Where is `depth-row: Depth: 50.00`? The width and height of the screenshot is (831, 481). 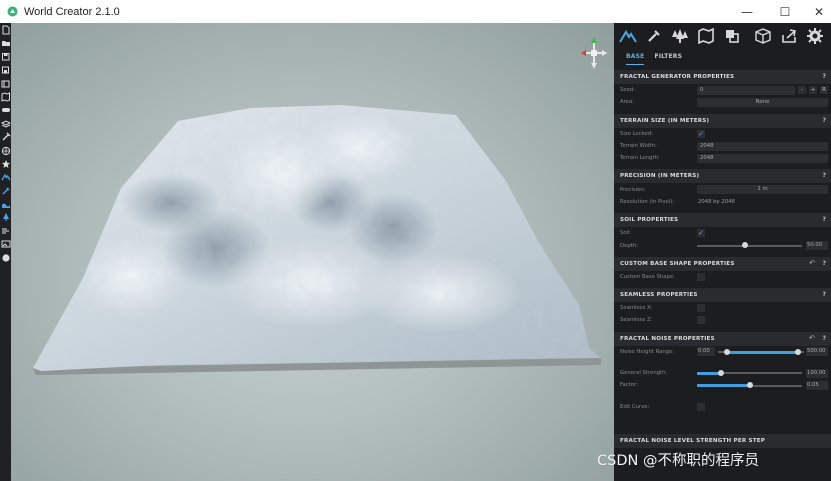 depth-row: Depth: 50.00 is located at coordinates (722, 245).